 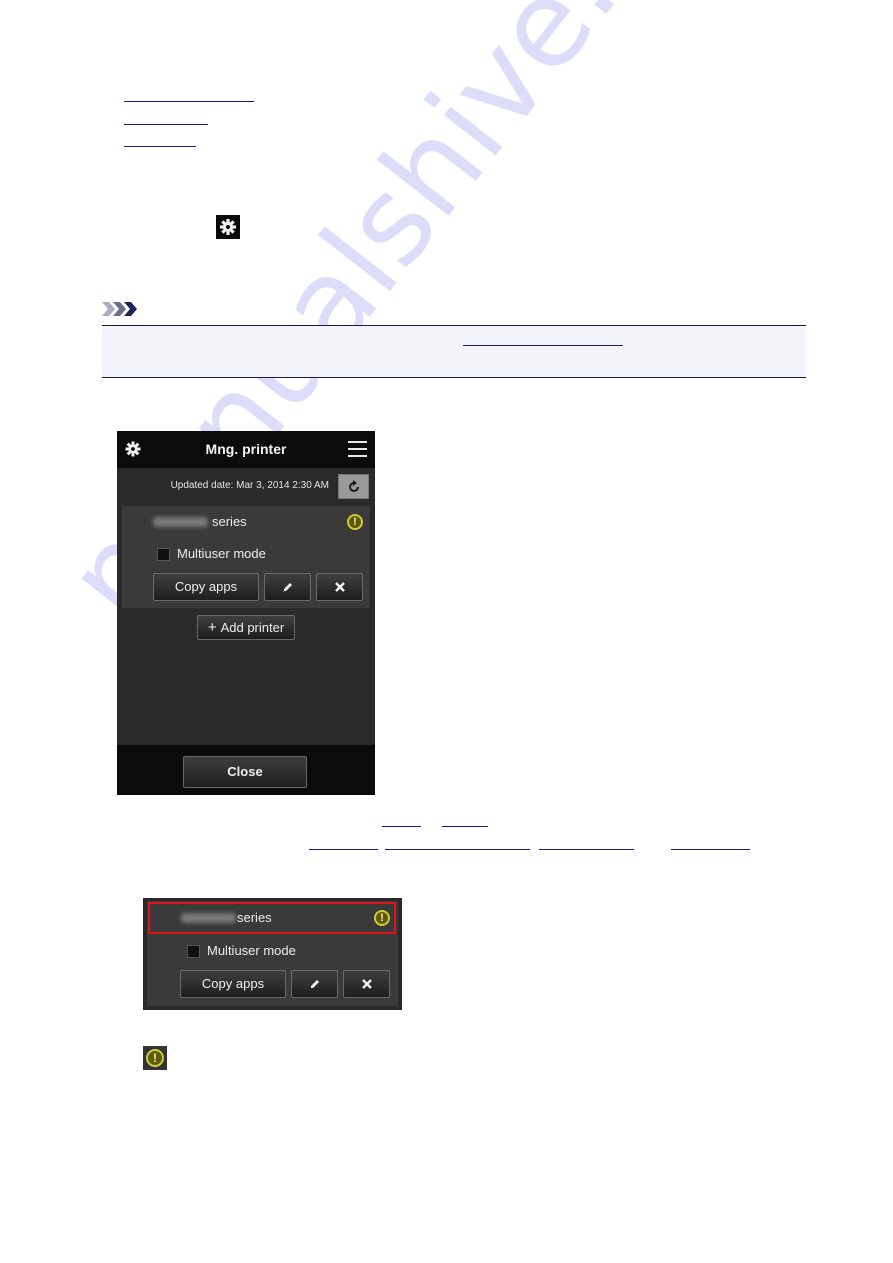 I want to click on app-title: Mng. printer, so click(x=246, y=449).